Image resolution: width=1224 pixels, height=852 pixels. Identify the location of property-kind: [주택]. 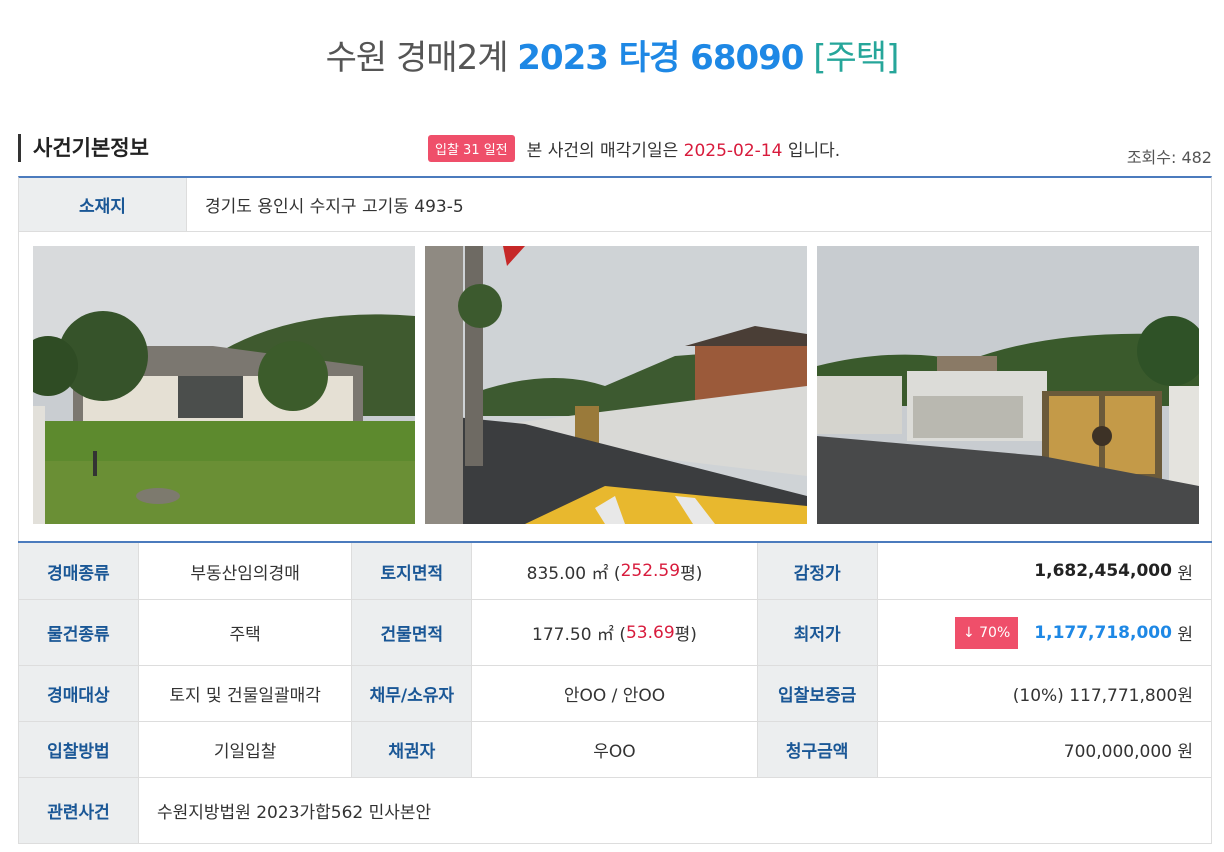
(856, 58).